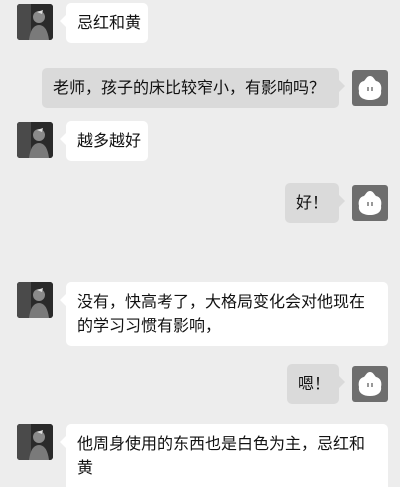 The width and height of the screenshot is (400, 487). Describe the element at coordinates (315, 203) in the screenshot. I see `outgoing-message: 好！` at that location.